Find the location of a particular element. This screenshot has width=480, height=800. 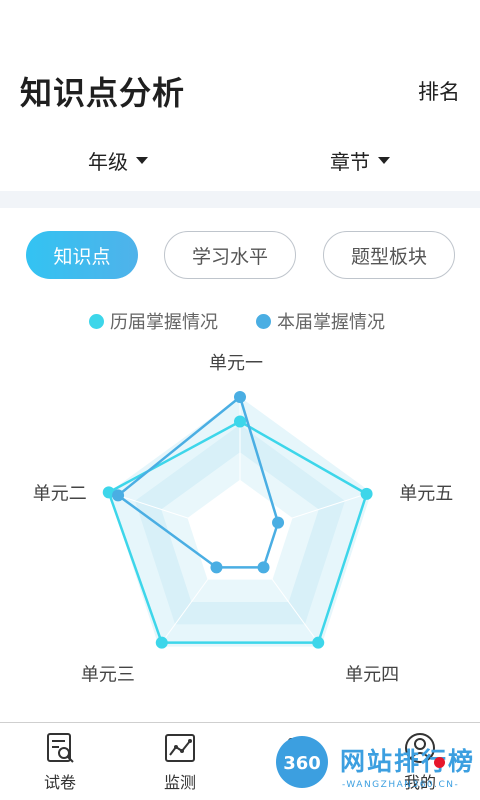

chapter-dropdown: 章节 is located at coordinates (360, 160).